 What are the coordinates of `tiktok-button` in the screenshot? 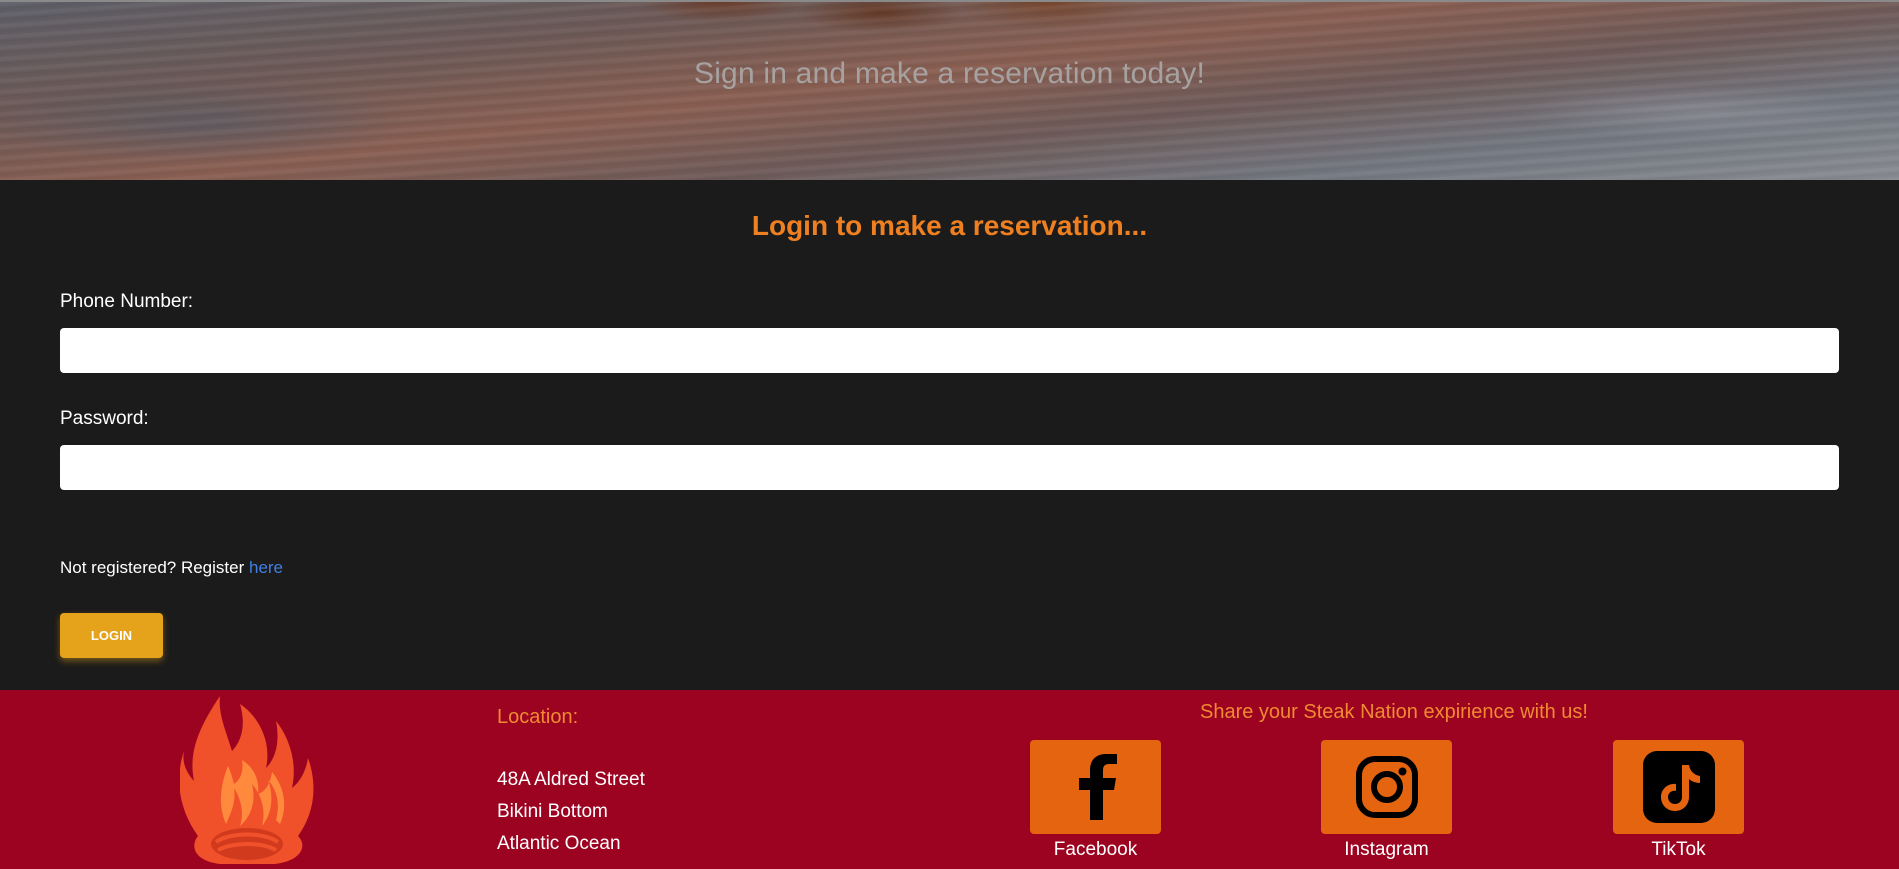 It's located at (1678, 787).